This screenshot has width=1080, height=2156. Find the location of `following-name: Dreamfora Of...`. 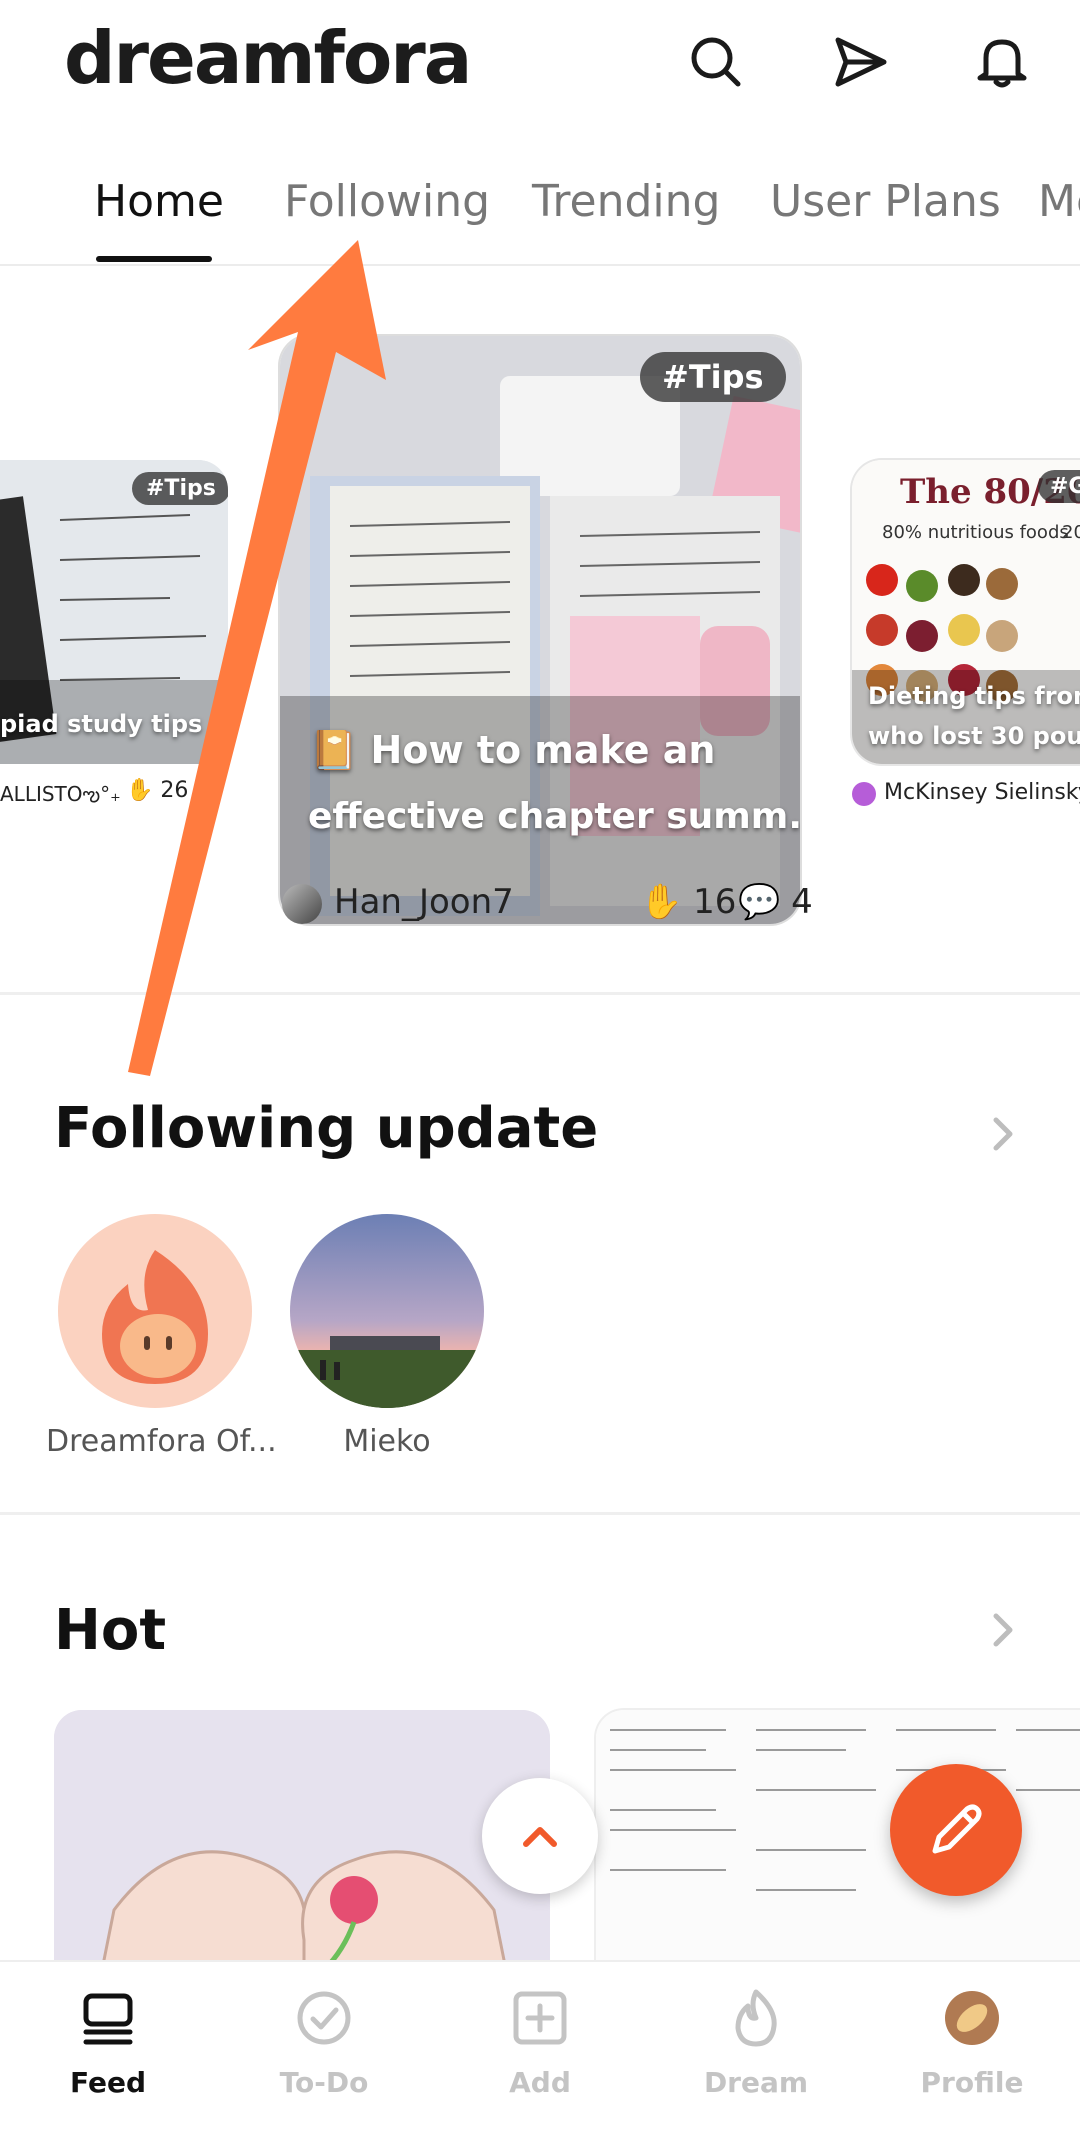

following-name: Dreamfora Of... is located at coordinates (161, 1441).